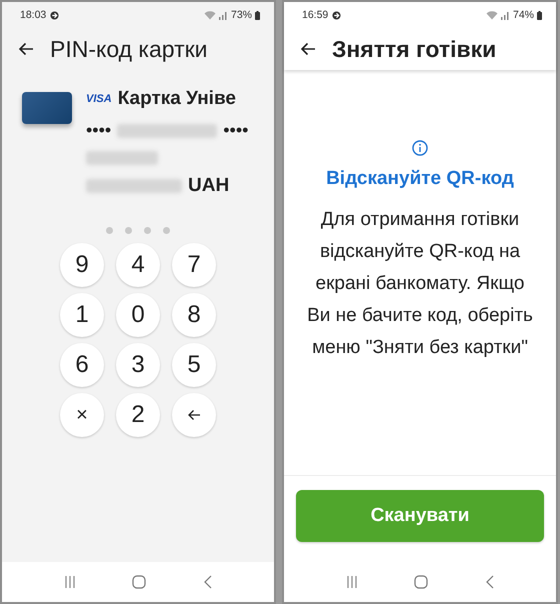 The width and height of the screenshot is (560, 604). What do you see at coordinates (33, 15) in the screenshot?
I see `status-time: 18:03` at bounding box center [33, 15].